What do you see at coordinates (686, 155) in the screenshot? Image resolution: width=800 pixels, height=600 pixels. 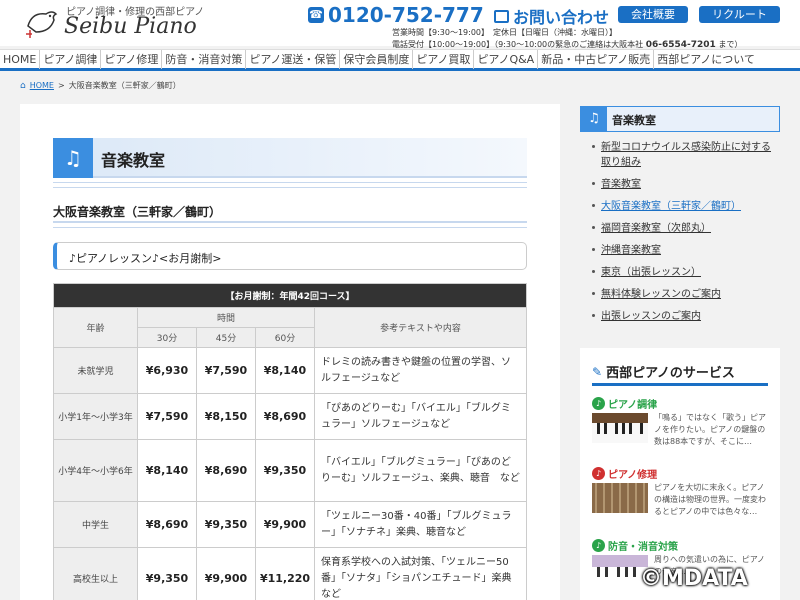 I see `sidebar-item-label: 新型コロナウイルス感染防止に対する取り組み` at bounding box center [686, 155].